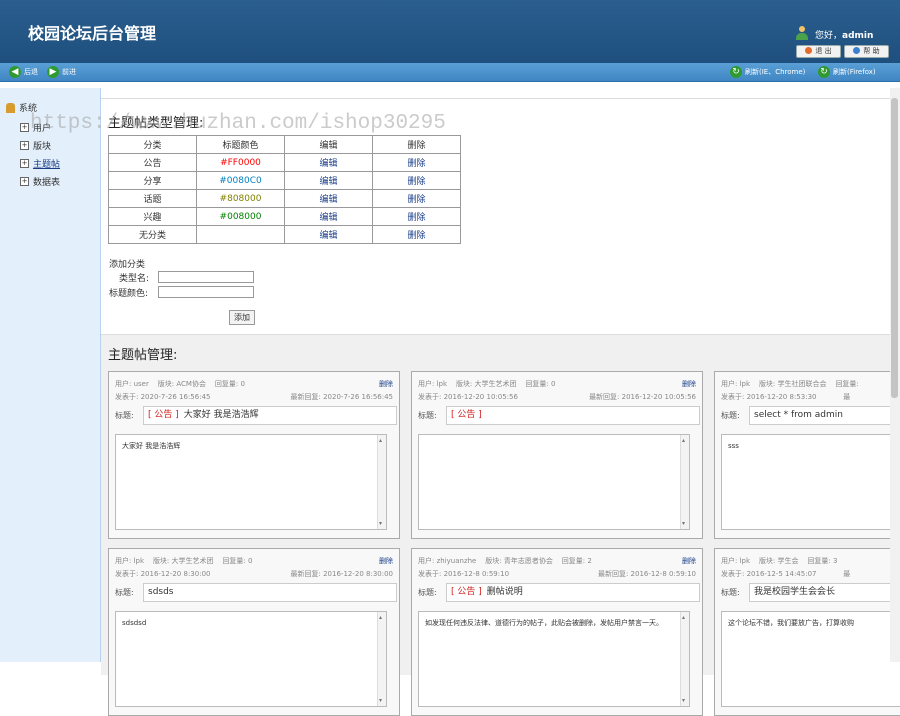  What do you see at coordinates (40, 181) in the screenshot?
I see `sidebar-item-tables: + 数据表` at bounding box center [40, 181].